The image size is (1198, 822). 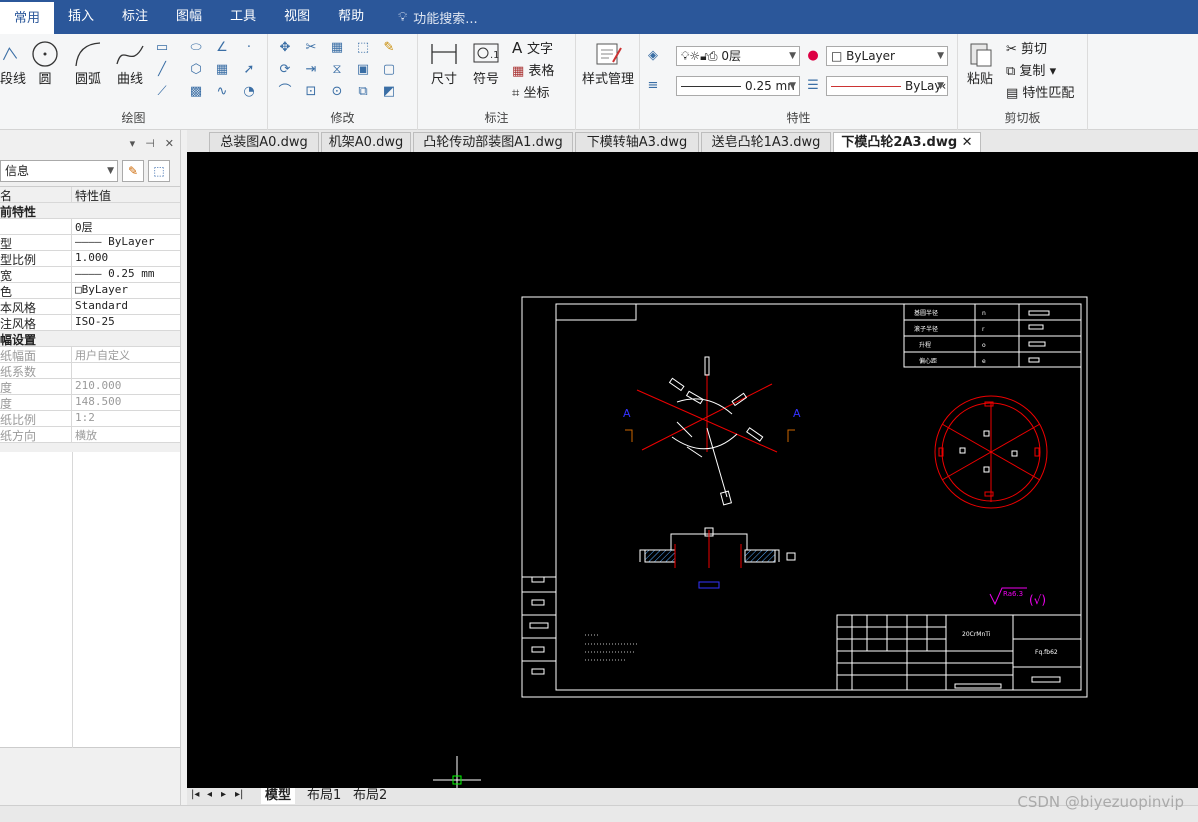 What do you see at coordinates (239, 794) in the screenshot?
I see `nav-last-icon: ▸|` at bounding box center [239, 794].